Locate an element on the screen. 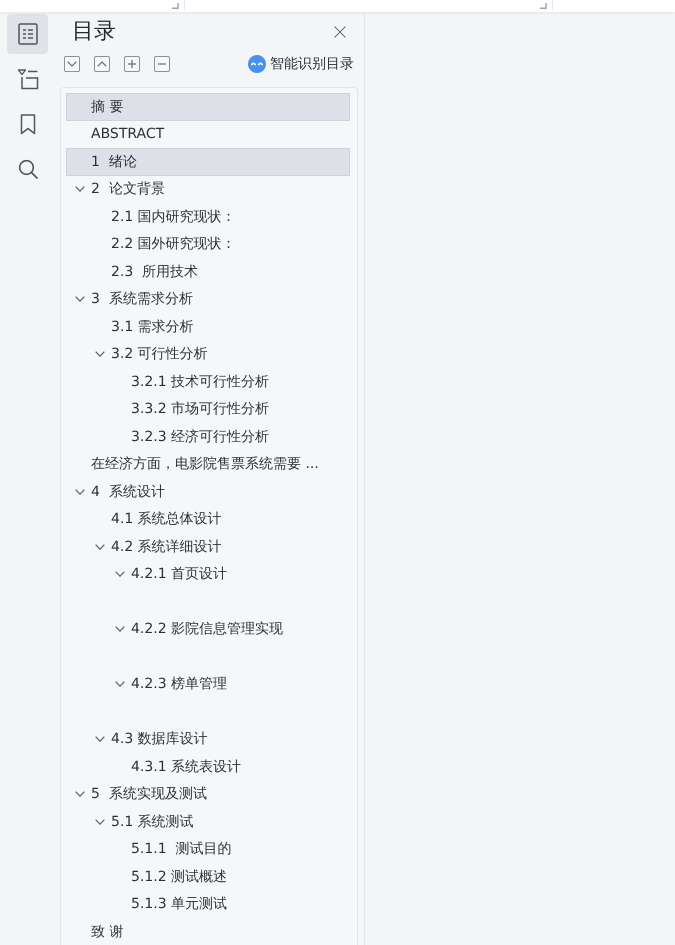 The image size is (675, 945). toc-item: 4 系统设计 is located at coordinates (208, 492).